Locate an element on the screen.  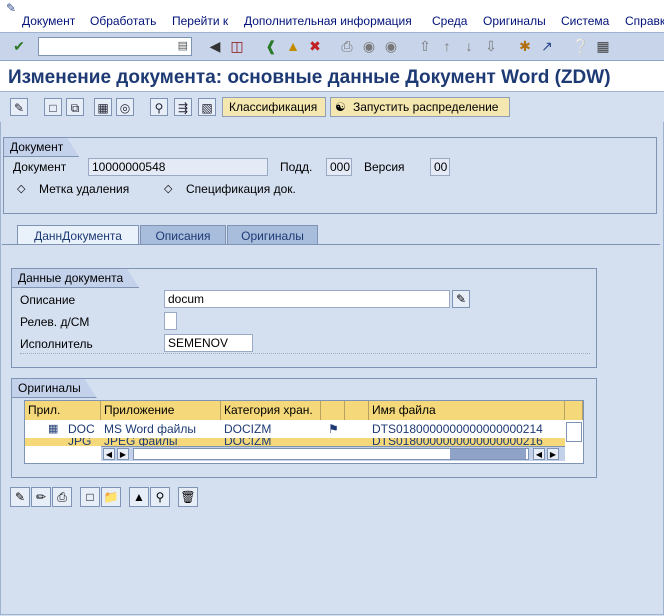
start-distribution-button: ☯ Запустить распределение is located at coordinates (420, 107).